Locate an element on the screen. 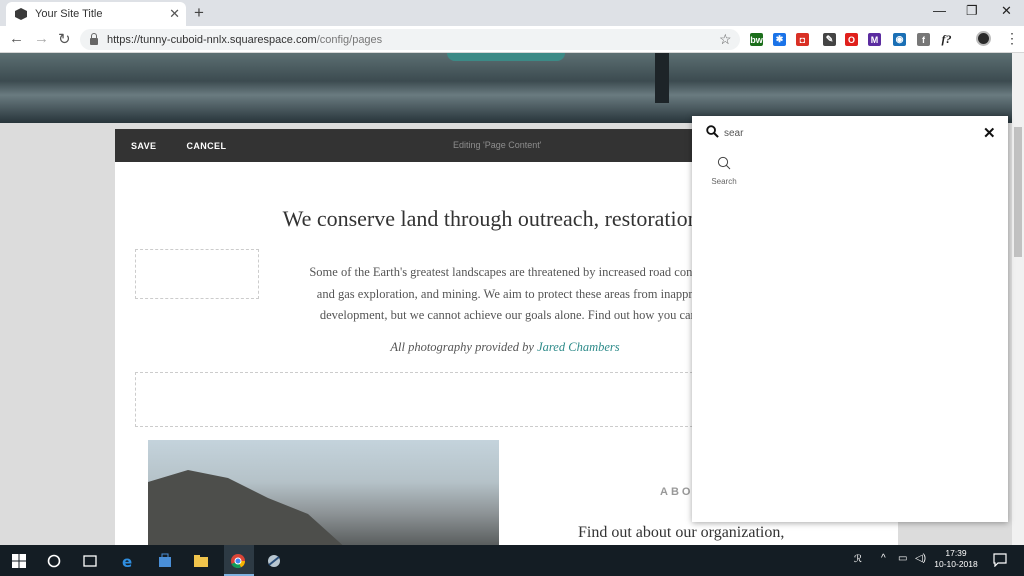 The width and height of the screenshot is (1024, 576). editing-status: Editing 'Page Content' is located at coordinates (497, 145).